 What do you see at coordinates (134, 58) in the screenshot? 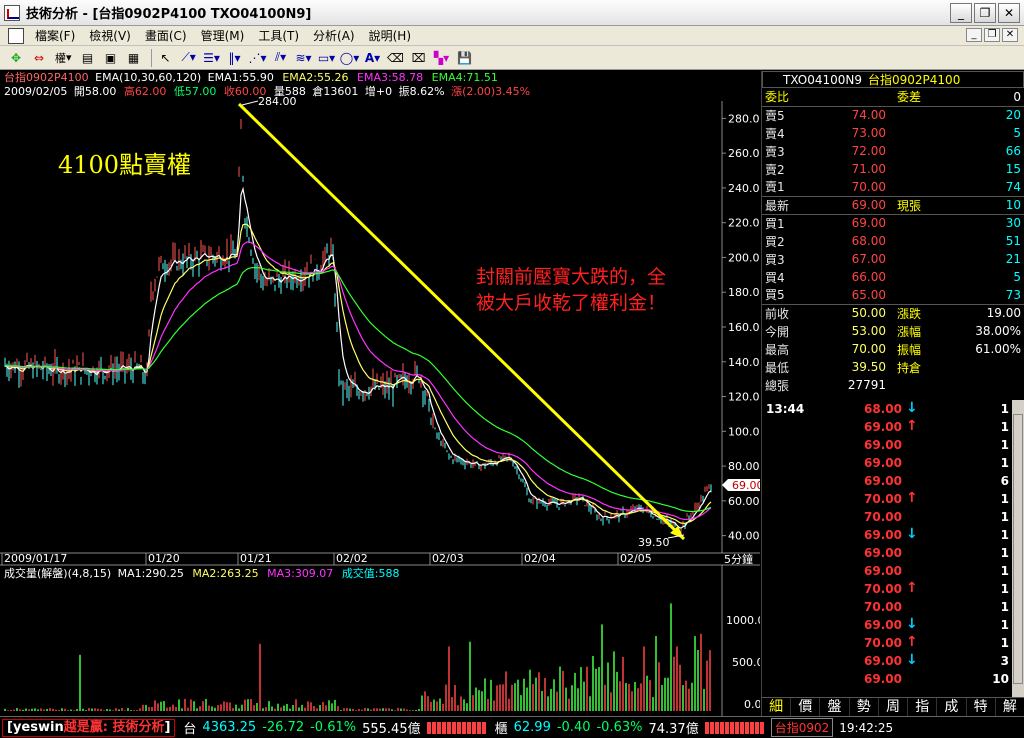
I see `chart-grid-icon: ▦` at bounding box center [134, 58].